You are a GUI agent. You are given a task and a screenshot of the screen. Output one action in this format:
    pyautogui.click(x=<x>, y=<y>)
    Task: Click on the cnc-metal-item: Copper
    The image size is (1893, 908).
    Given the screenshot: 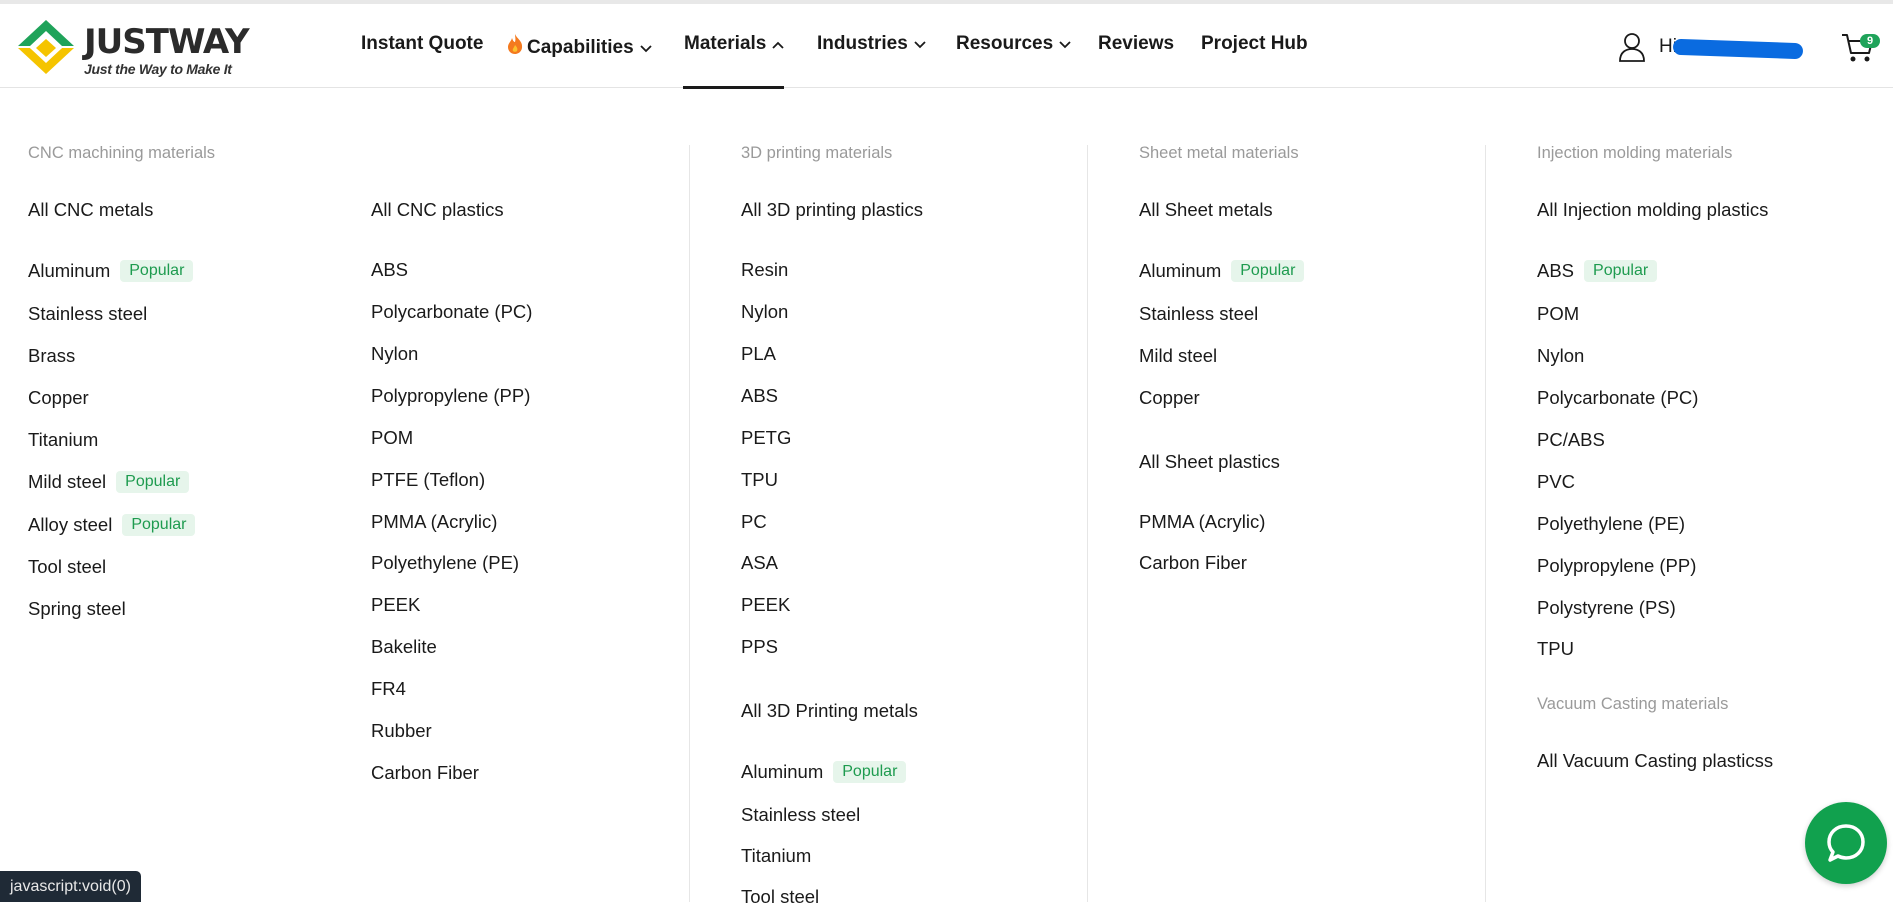 What is the action you would take?
    pyautogui.click(x=58, y=398)
    